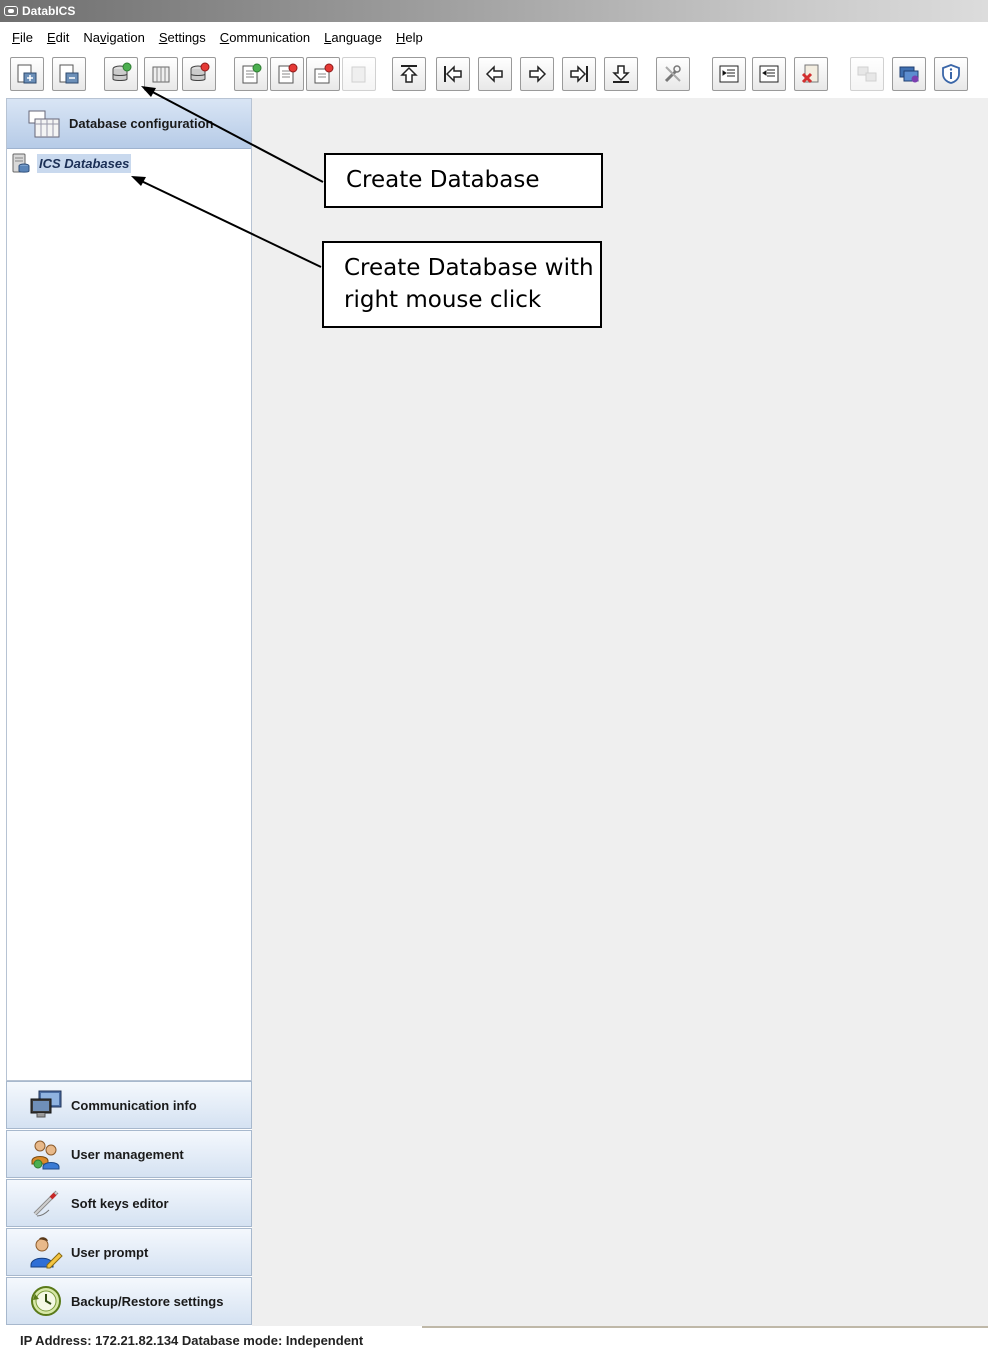 This screenshot has height=1351, width=988. What do you see at coordinates (356, 37) in the screenshot?
I see `menu-language-rest: anguage` at bounding box center [356, 37].